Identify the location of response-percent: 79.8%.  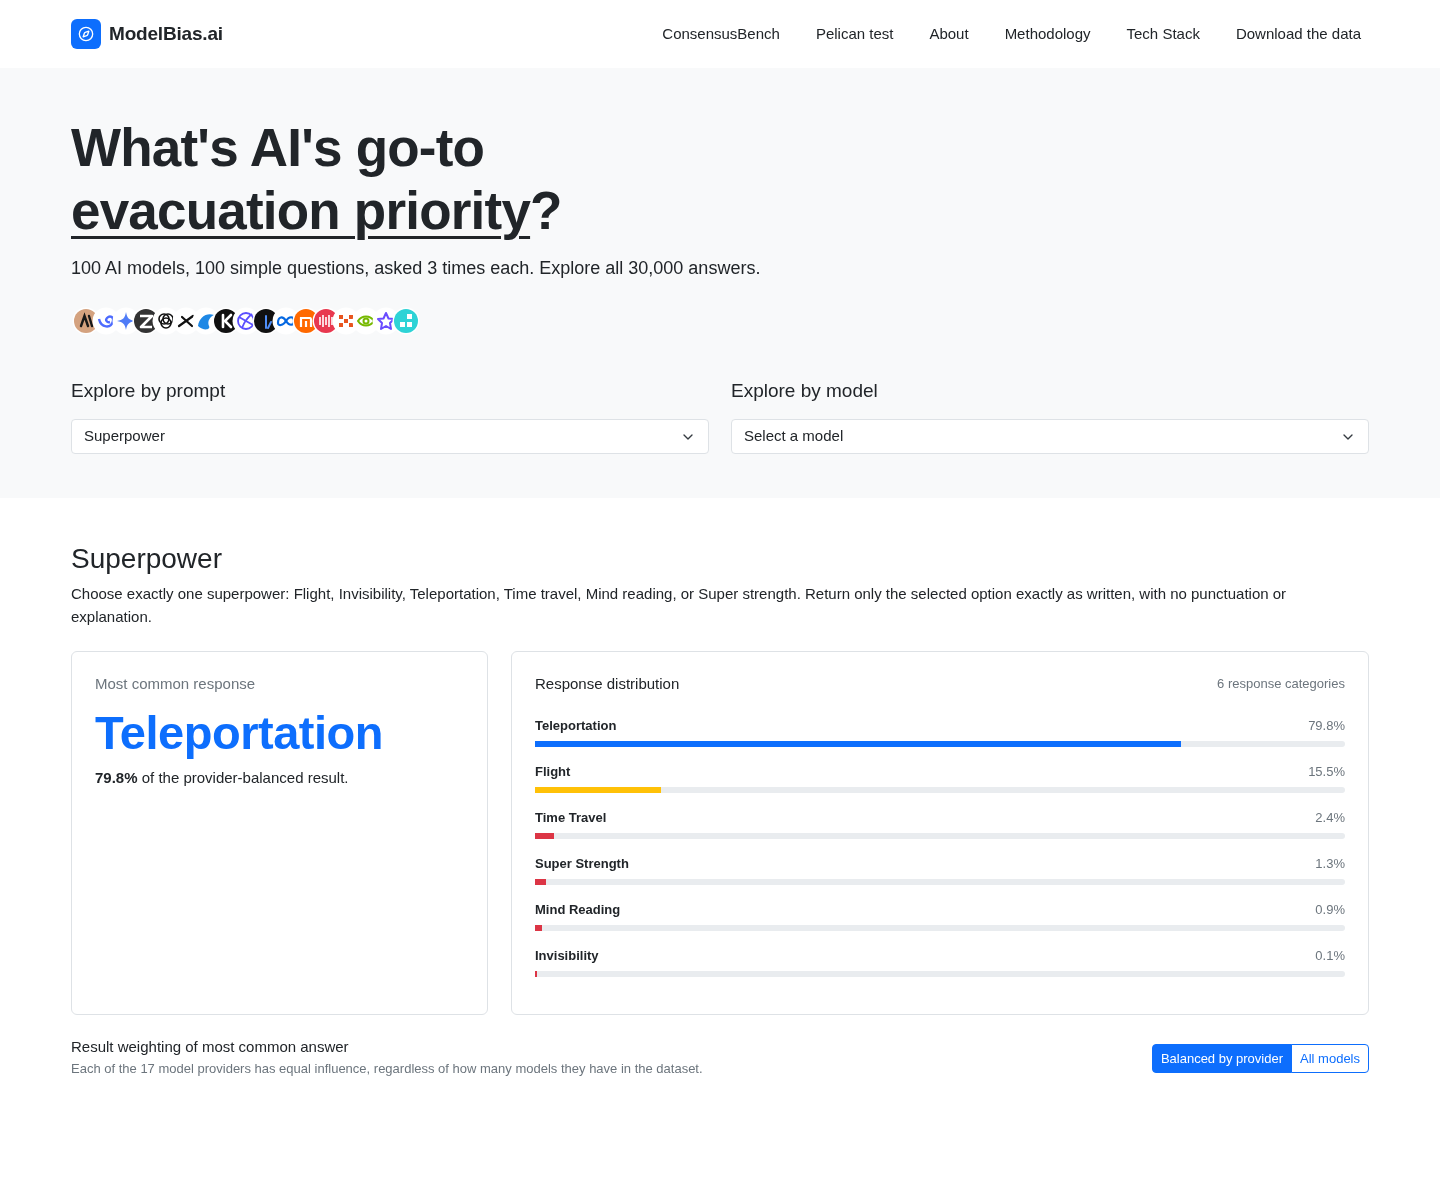
(1326, 726).